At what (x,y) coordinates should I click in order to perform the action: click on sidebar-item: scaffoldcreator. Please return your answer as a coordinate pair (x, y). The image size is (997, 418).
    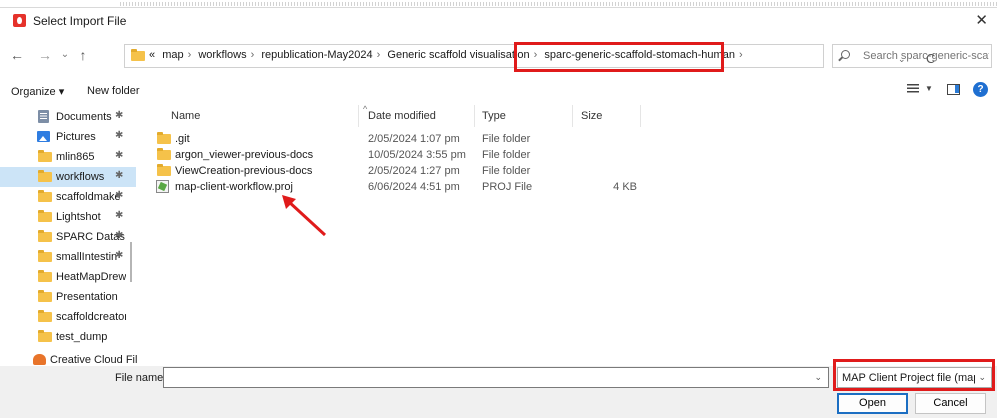
    Looking at the image, I should click on (68, 317).